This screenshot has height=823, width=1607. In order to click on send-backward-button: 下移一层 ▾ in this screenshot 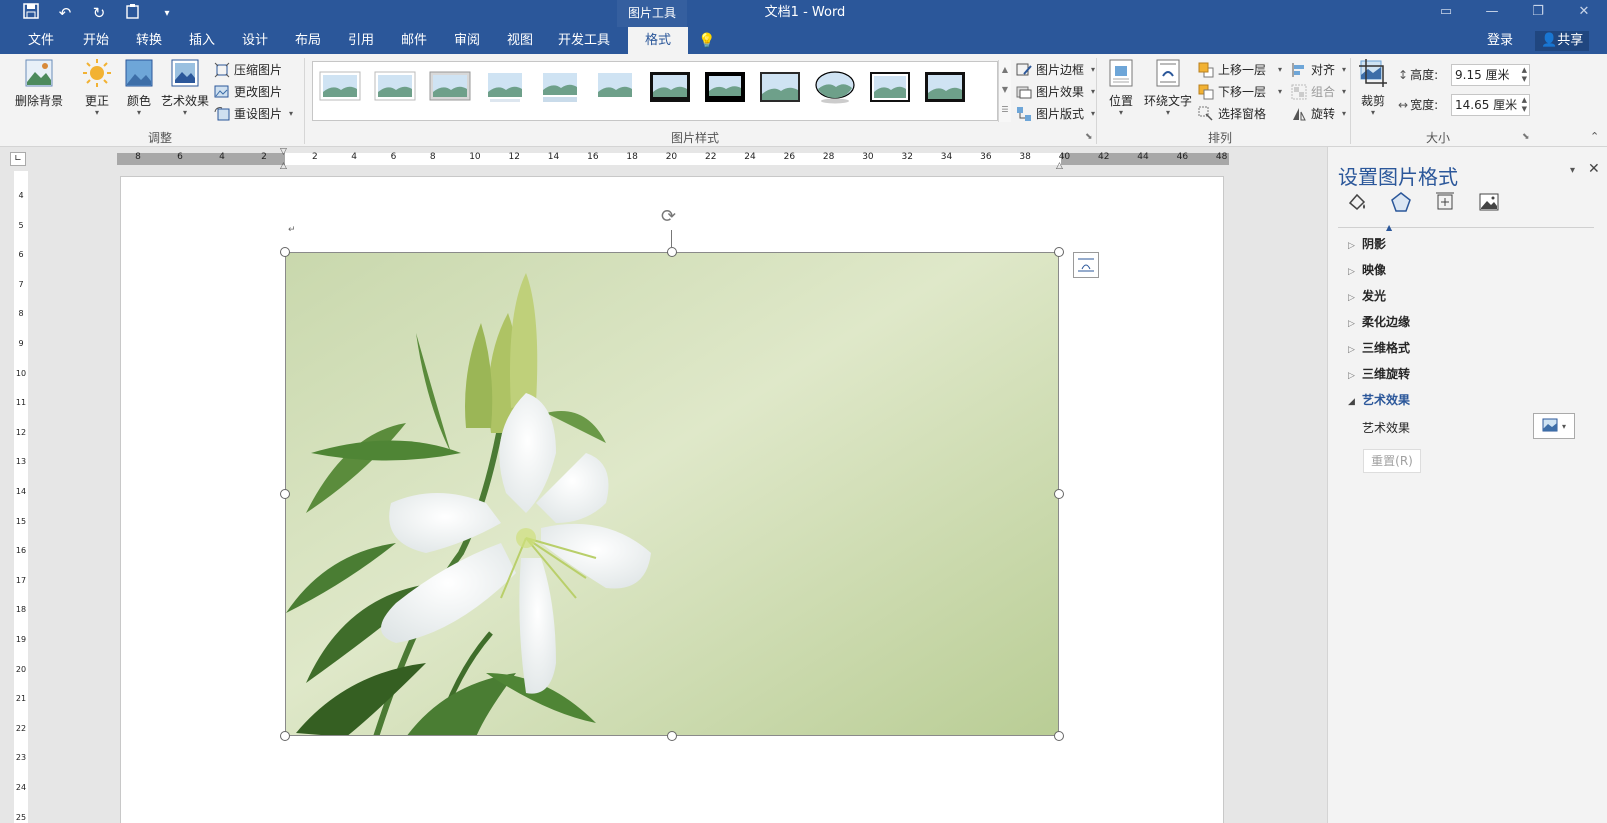, I will do `click(1240, 92)`.